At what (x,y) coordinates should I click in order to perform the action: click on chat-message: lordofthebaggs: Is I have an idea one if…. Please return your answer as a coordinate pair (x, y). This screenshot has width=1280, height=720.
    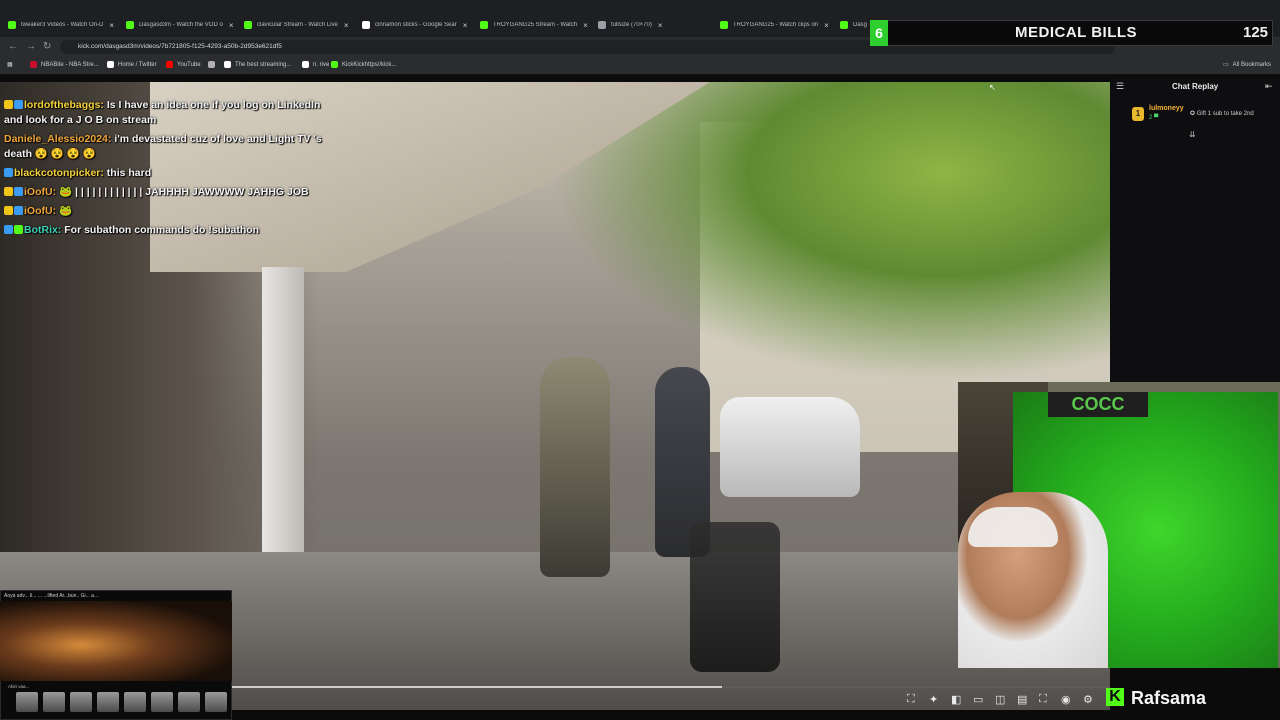
    Looking at the image, I should click on (169, 113).